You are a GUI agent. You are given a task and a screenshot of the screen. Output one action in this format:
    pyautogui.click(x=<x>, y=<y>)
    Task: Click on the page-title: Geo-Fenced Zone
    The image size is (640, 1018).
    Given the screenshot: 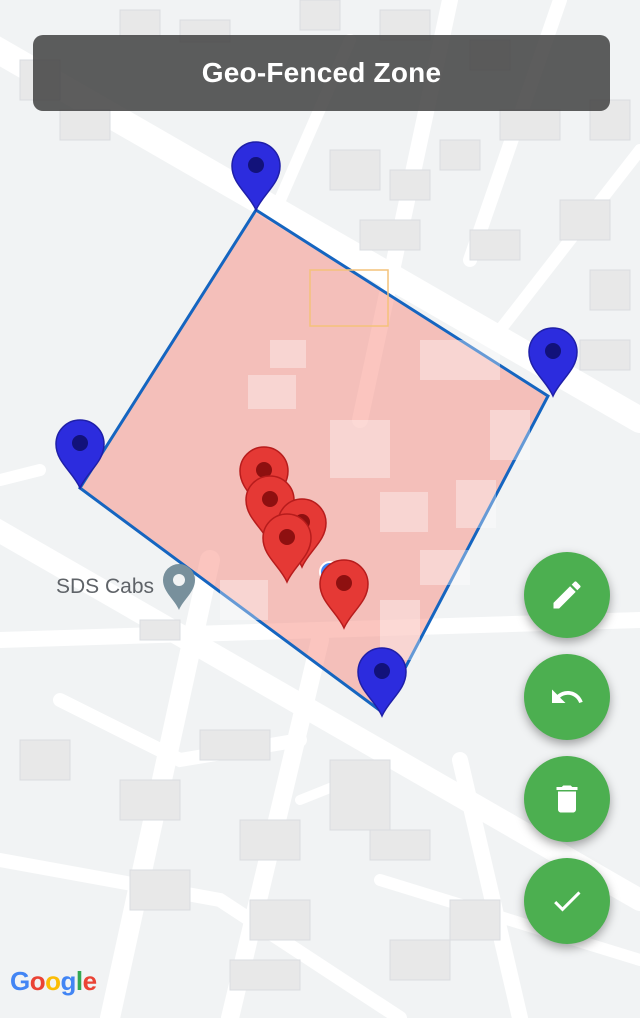 What is the action you would take?
    pyautogui.click(x=321, y=72)
    